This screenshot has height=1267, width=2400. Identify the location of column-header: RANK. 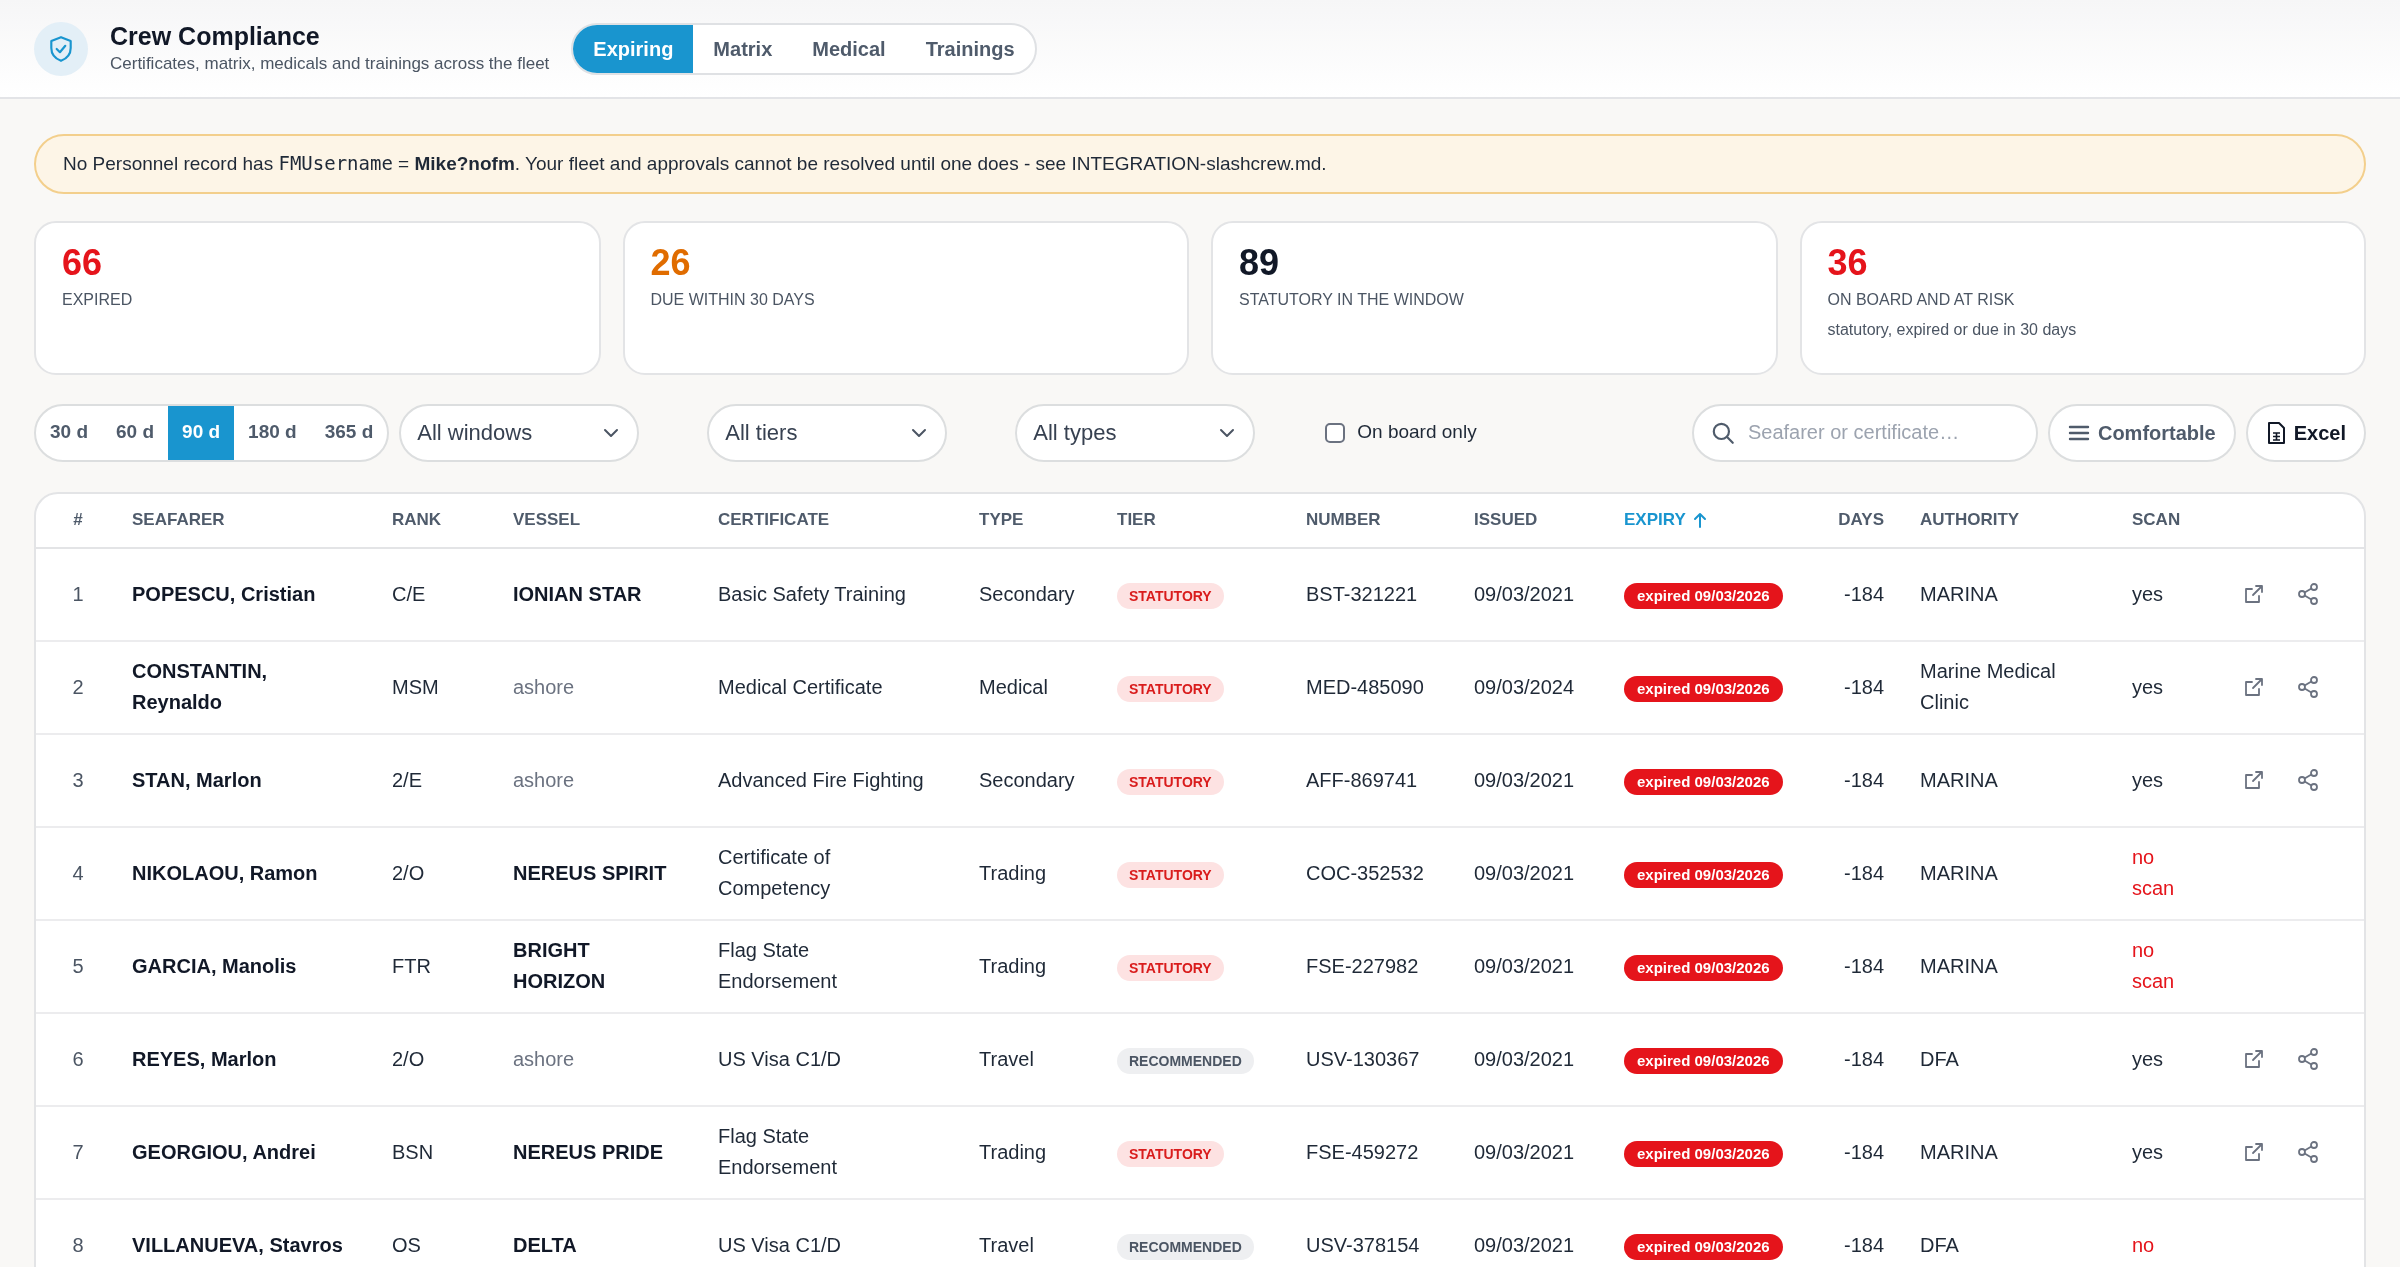
(440, 520).